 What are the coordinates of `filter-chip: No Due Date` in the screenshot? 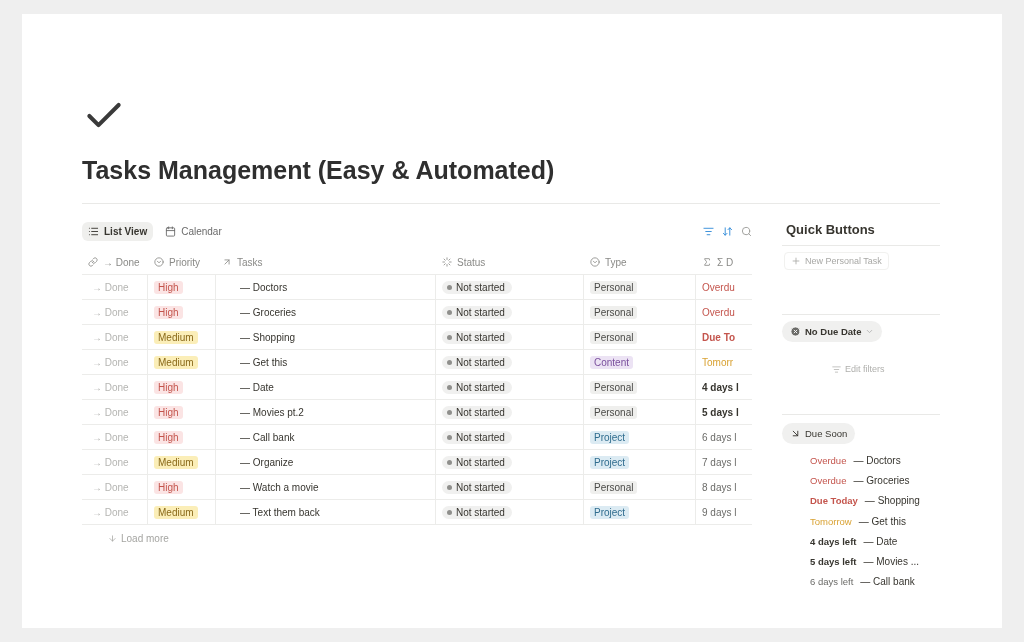 It's located at (832, 331).